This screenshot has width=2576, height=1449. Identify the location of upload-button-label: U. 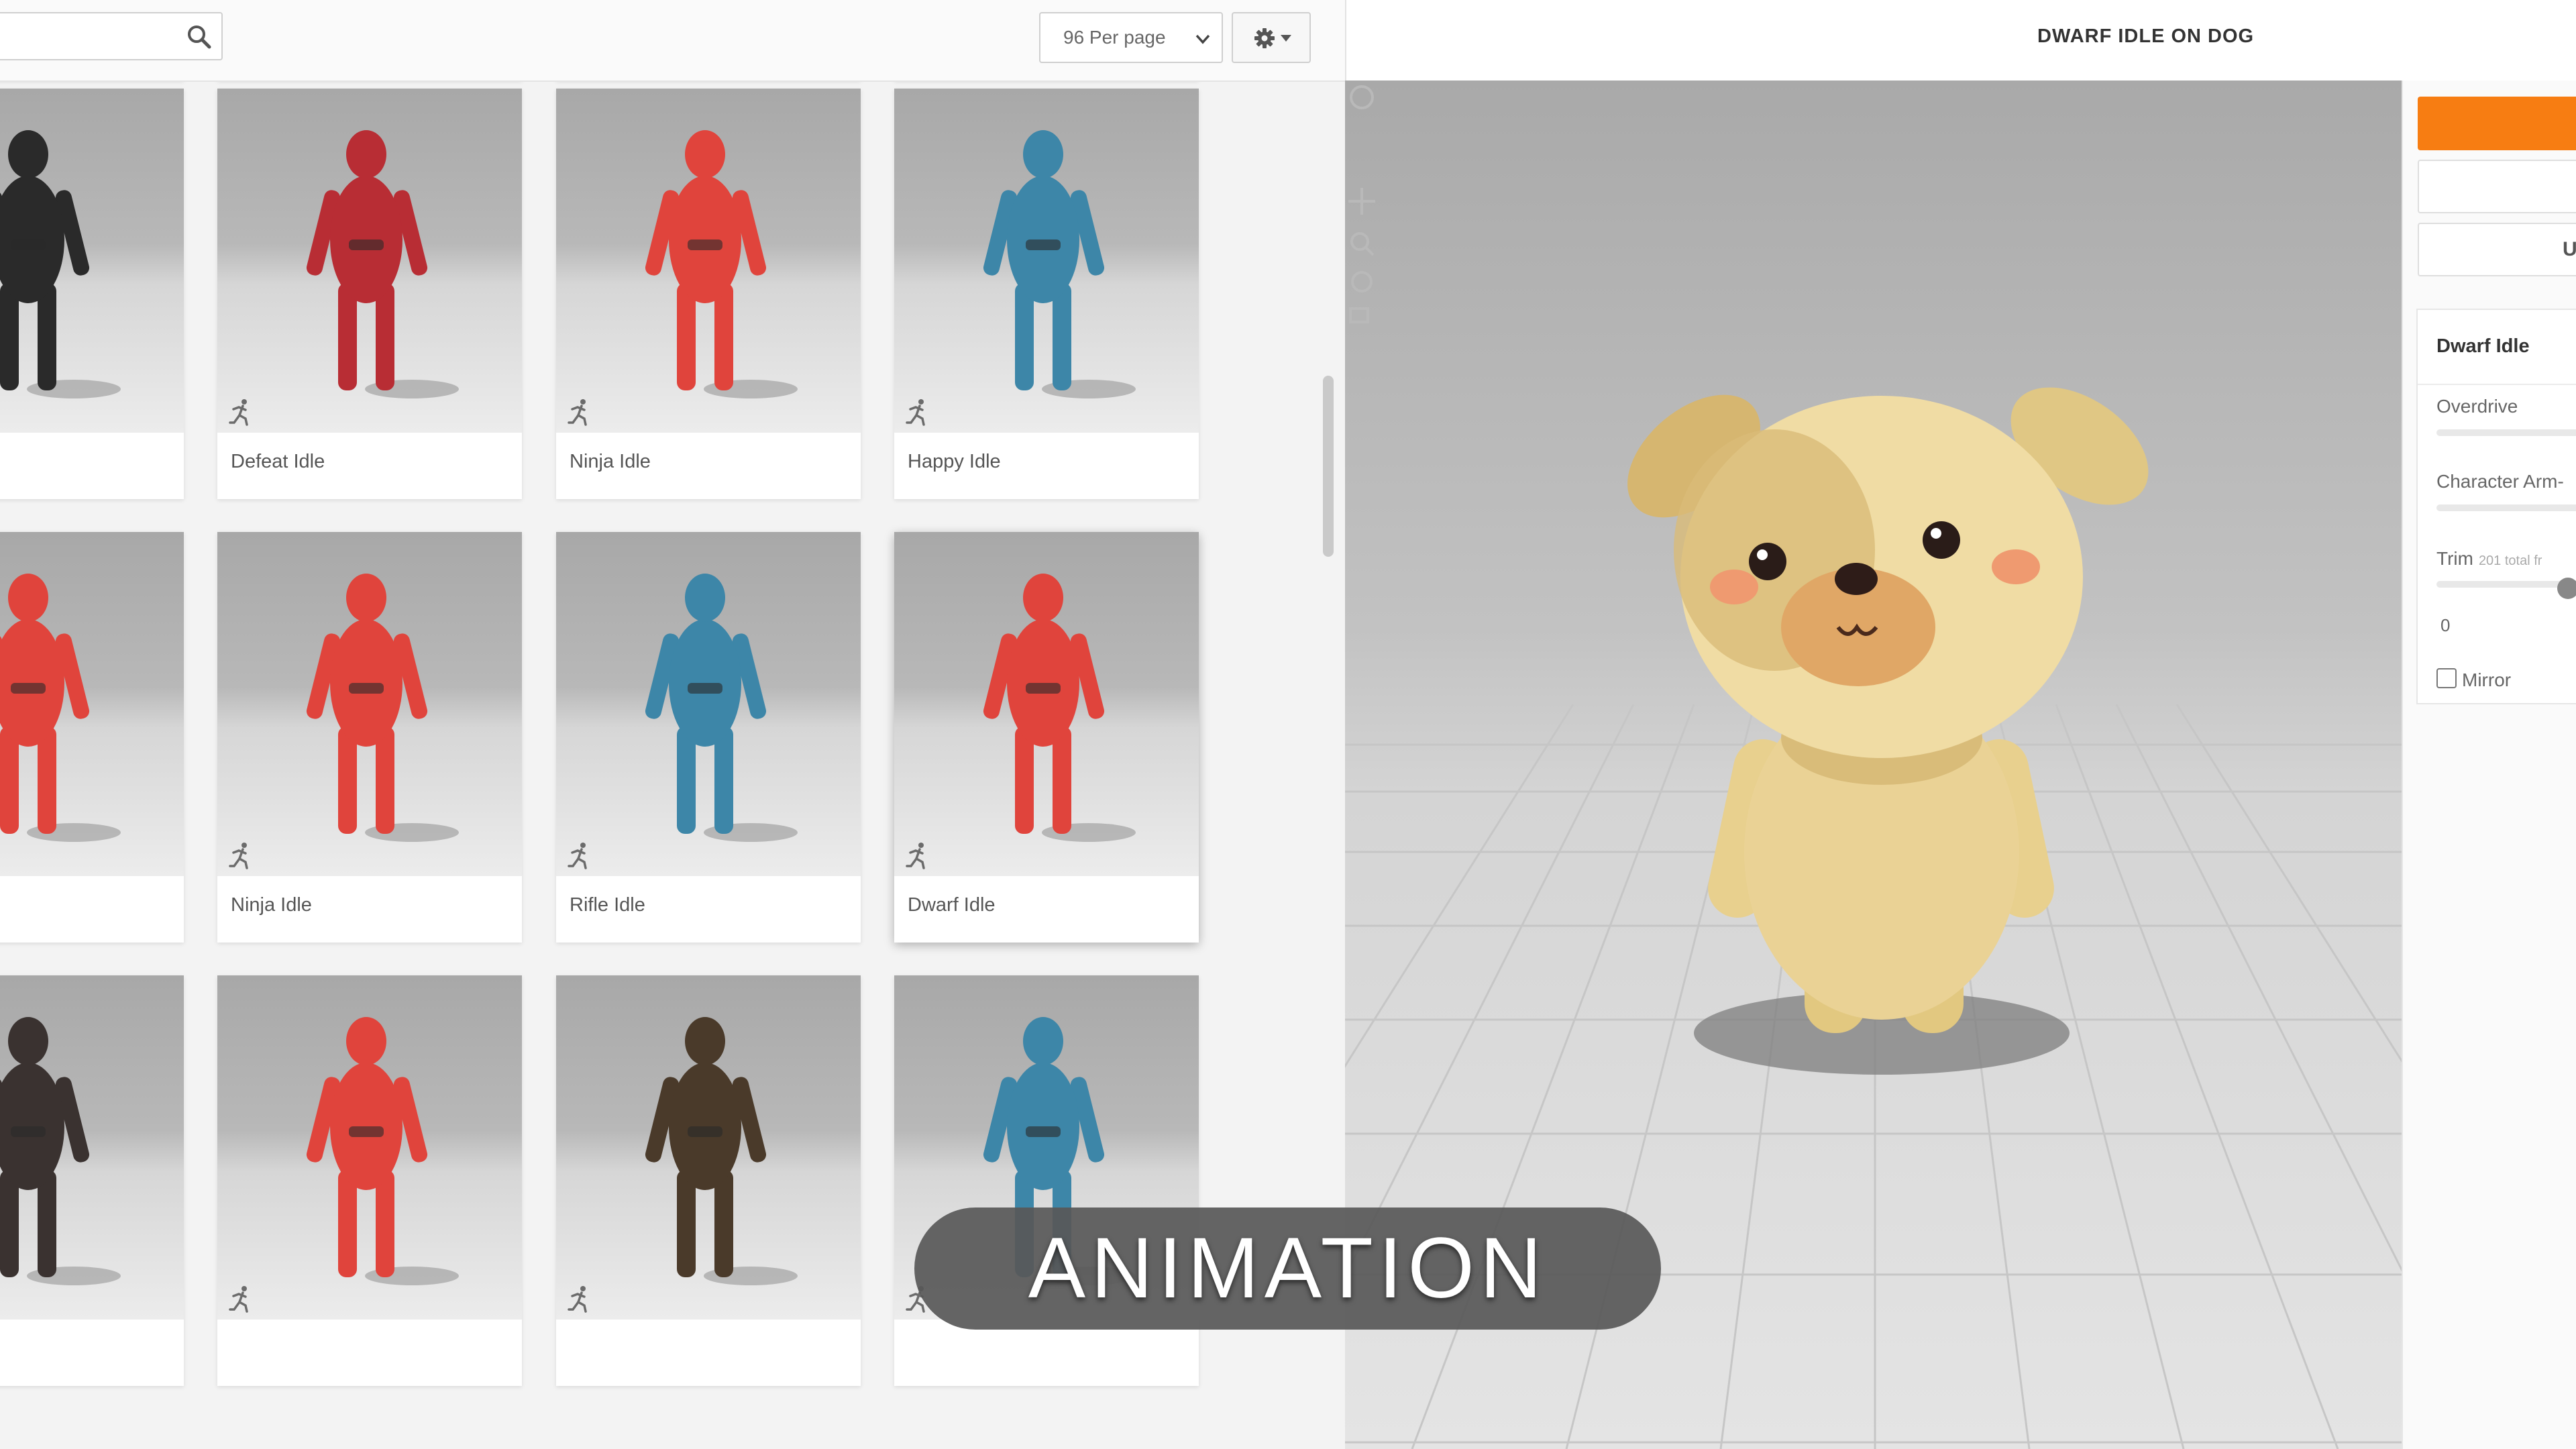
(2569, 249).